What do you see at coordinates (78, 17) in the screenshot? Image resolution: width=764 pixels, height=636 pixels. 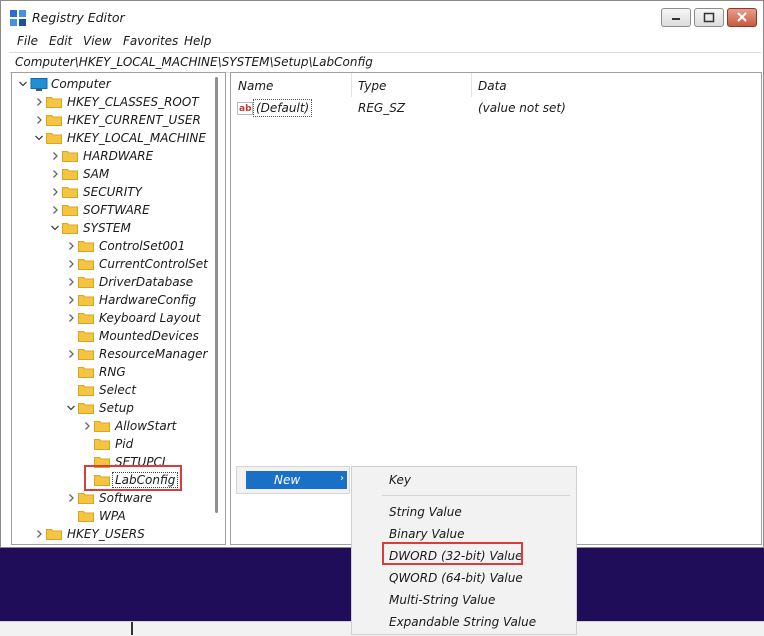 I see `window-title: Registry Editor` at bounding box center [78, 17].